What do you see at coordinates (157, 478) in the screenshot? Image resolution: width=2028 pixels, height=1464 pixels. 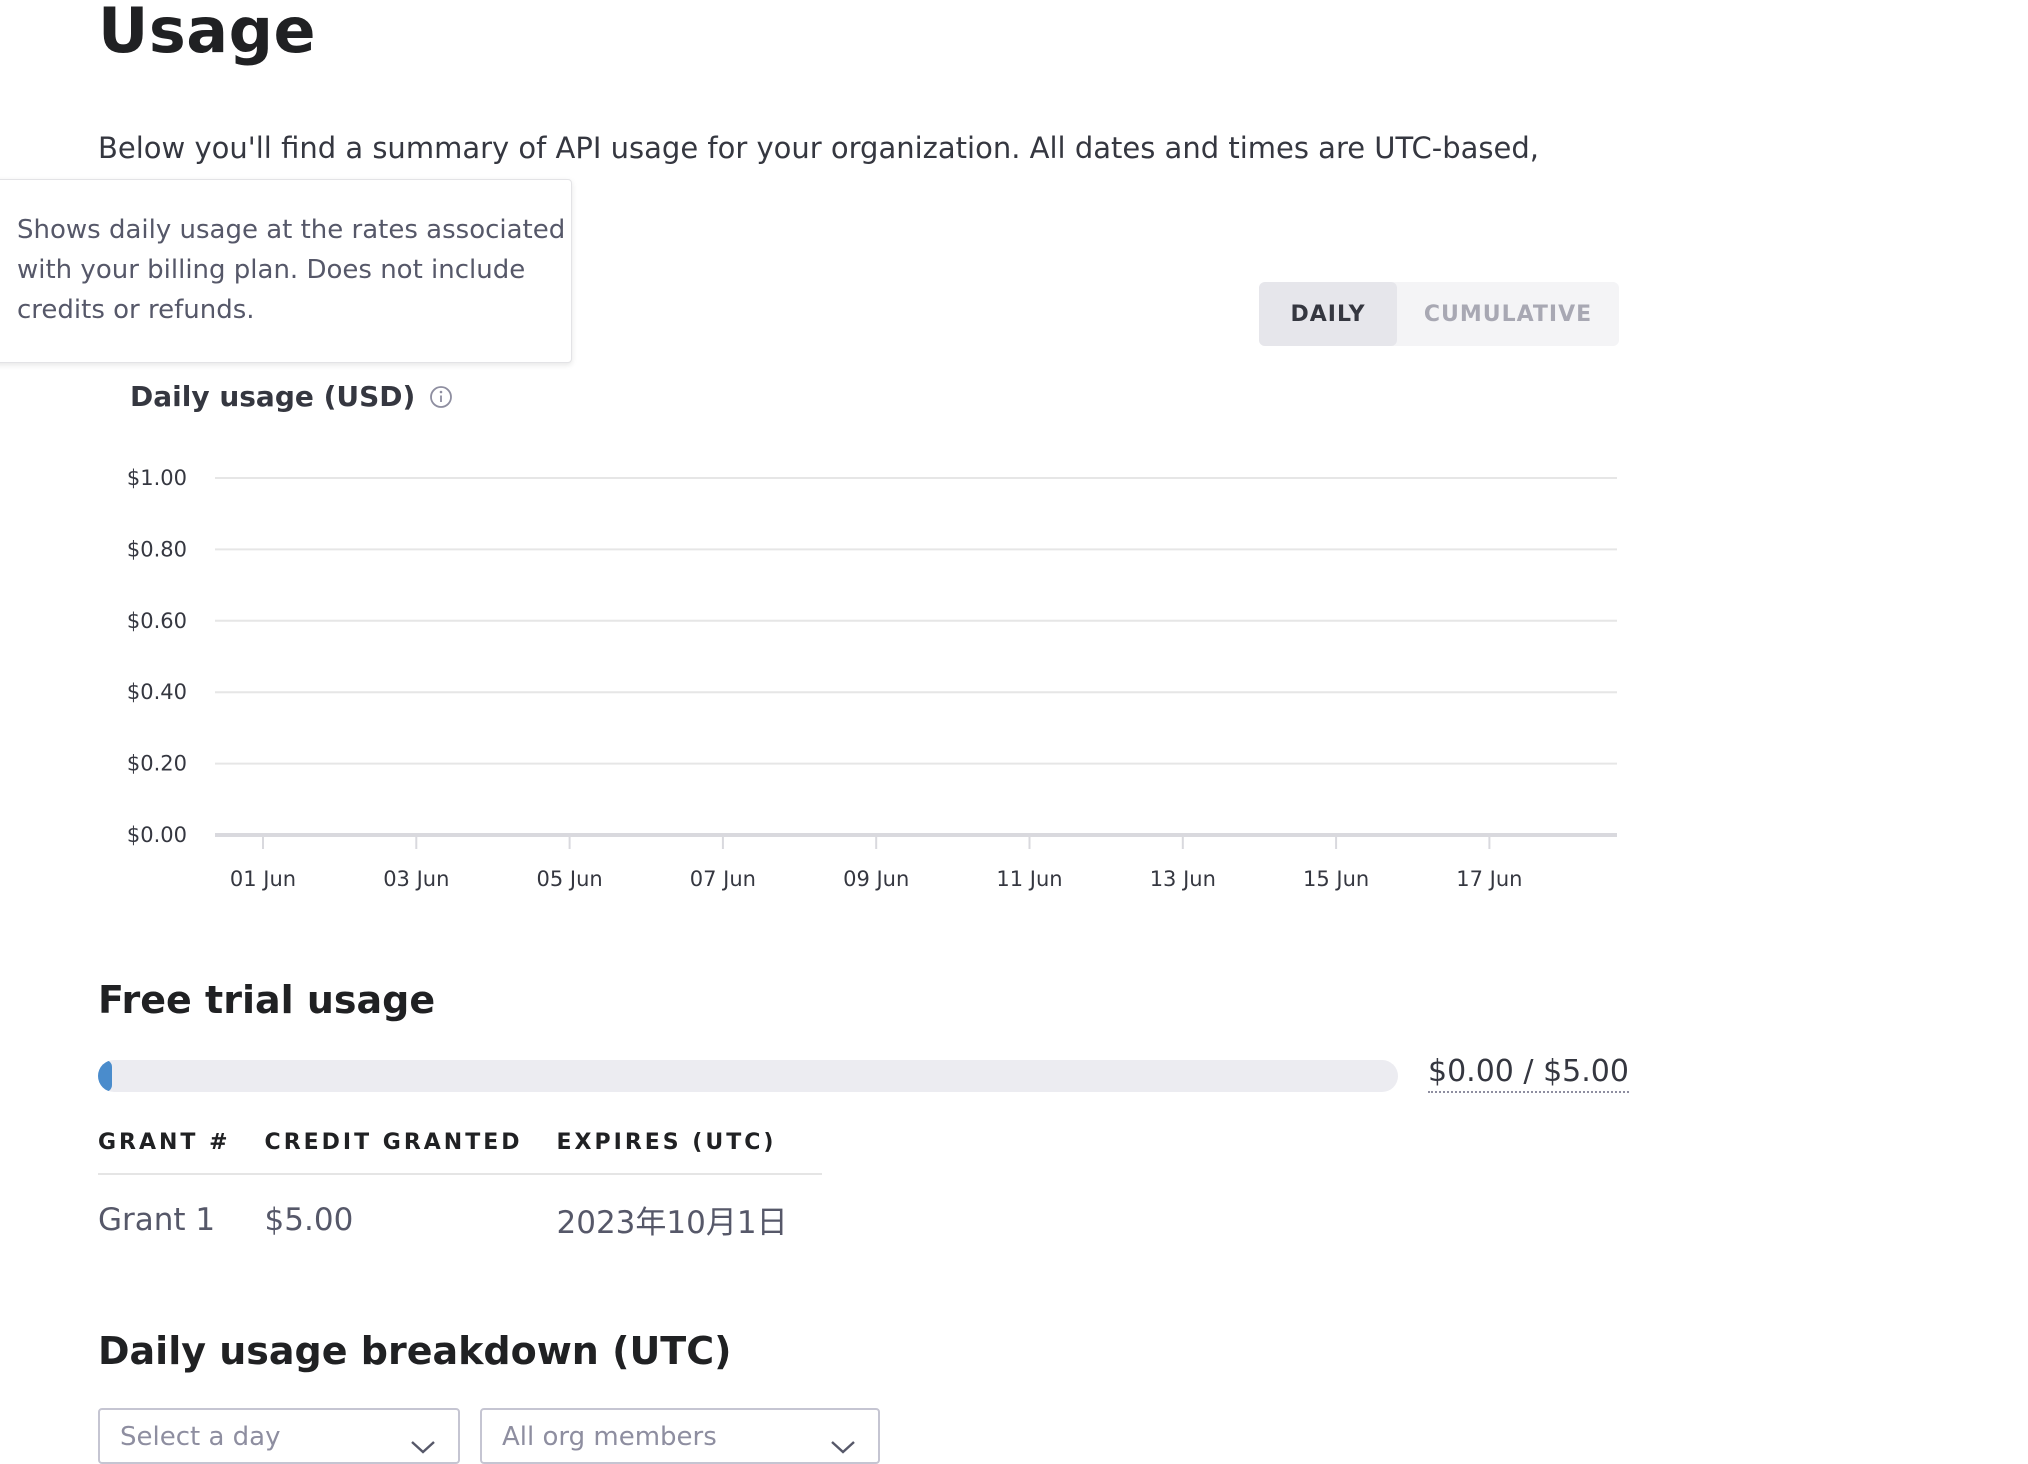 I see `y-tick-label: $1.00` at bounding box center [157, 478].